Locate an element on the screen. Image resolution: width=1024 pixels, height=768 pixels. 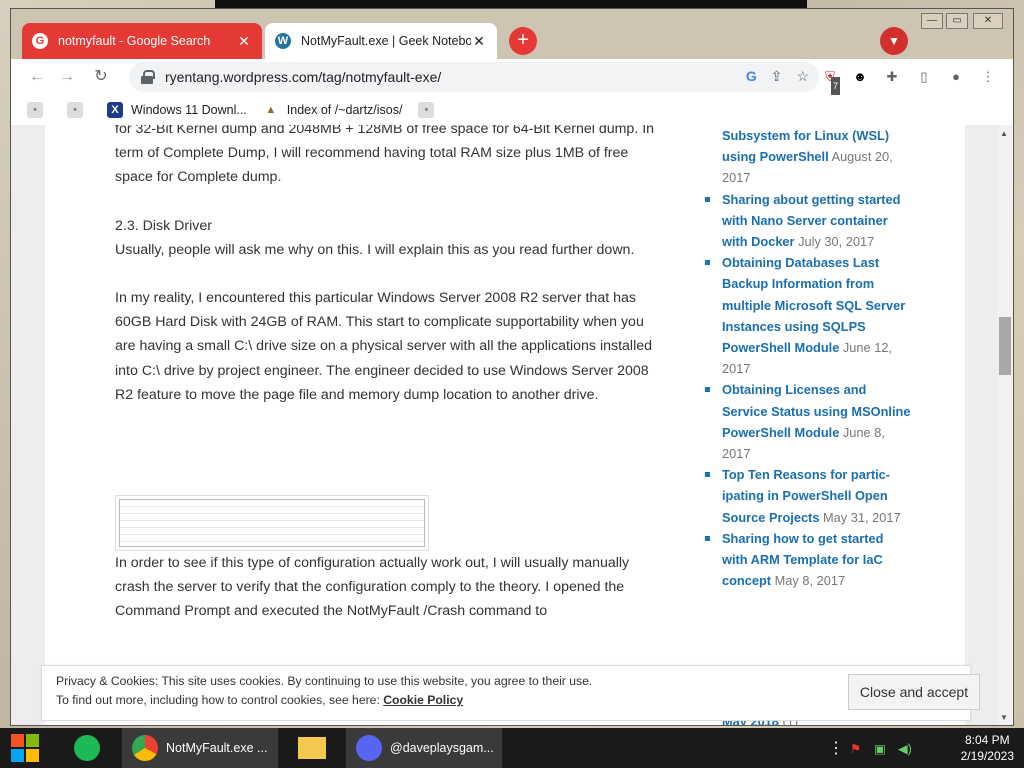
scroll-up-icon: ▲ is located at coordinates (1004, 133).